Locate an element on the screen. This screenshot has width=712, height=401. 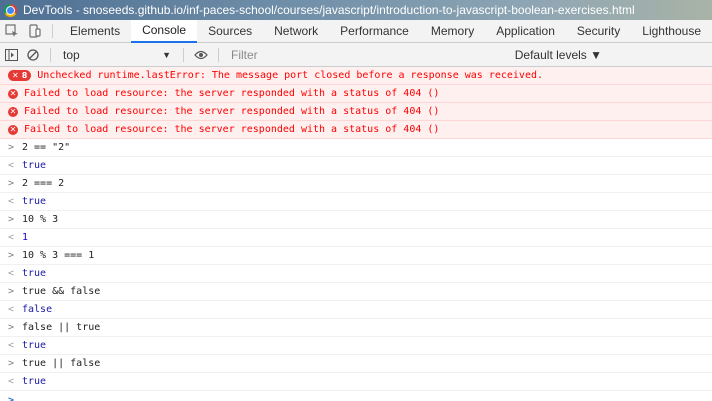
tab-lighthouse: Lighthouse is located at coordinates (671, 31).